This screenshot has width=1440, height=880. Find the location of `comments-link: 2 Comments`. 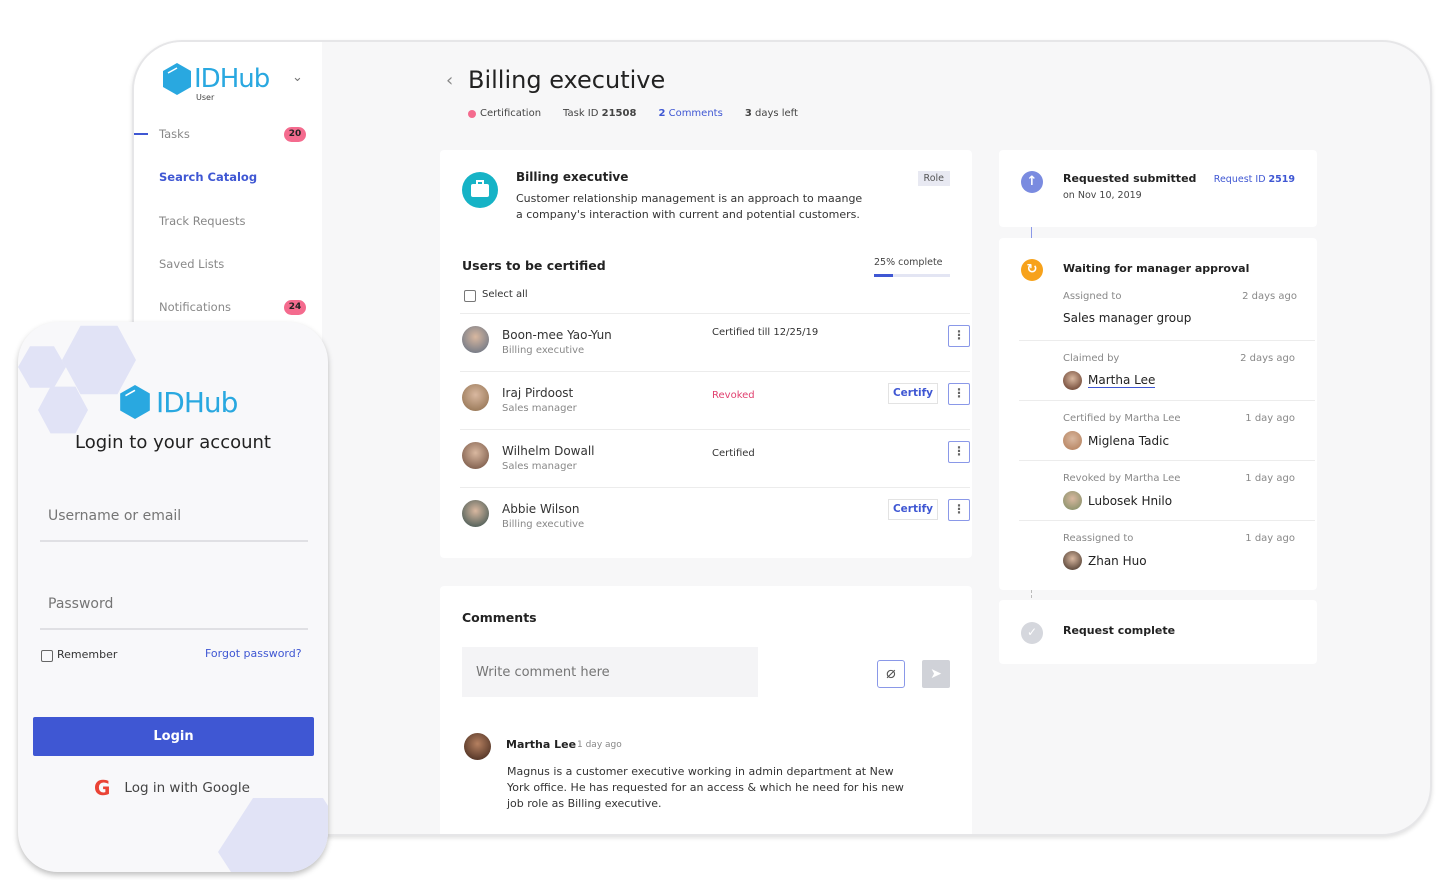

comments-link: 2 Comments is located at coordinates (690, 113).